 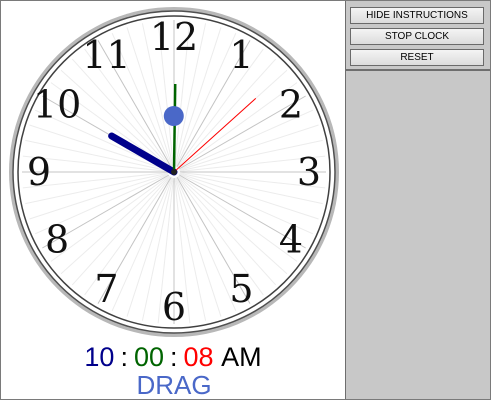 What do you see at coordinates (291, 240) in the screenshot?
I see `clock-numeral: 4` at bounding box center [291, 240].